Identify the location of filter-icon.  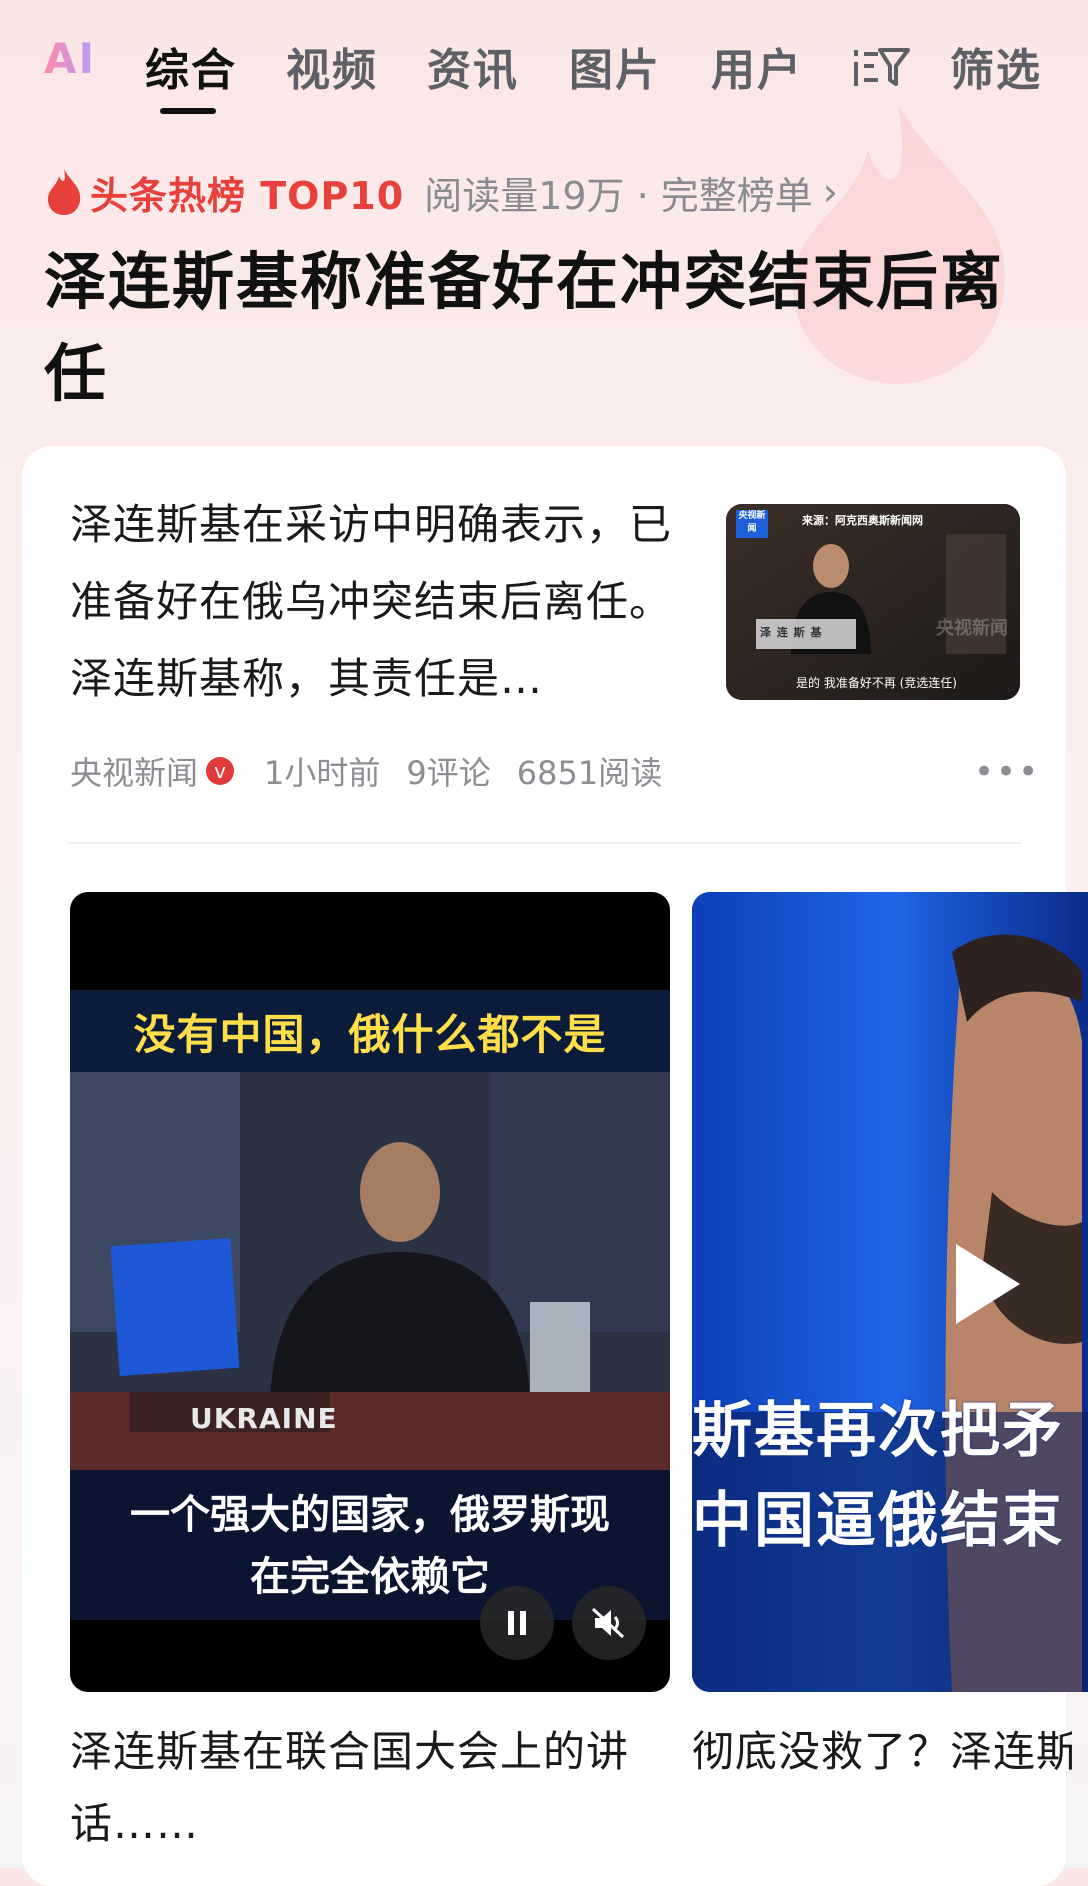
(881, 67).